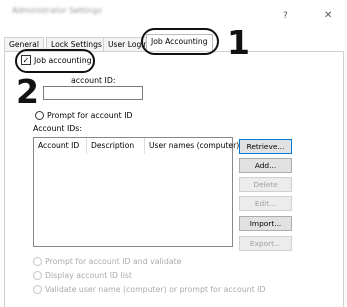 The height and width of the screenshot is (307, 347). Describe the element at coordinates (285, 16) in the screenshot. I see `help-button: ?` at that location.